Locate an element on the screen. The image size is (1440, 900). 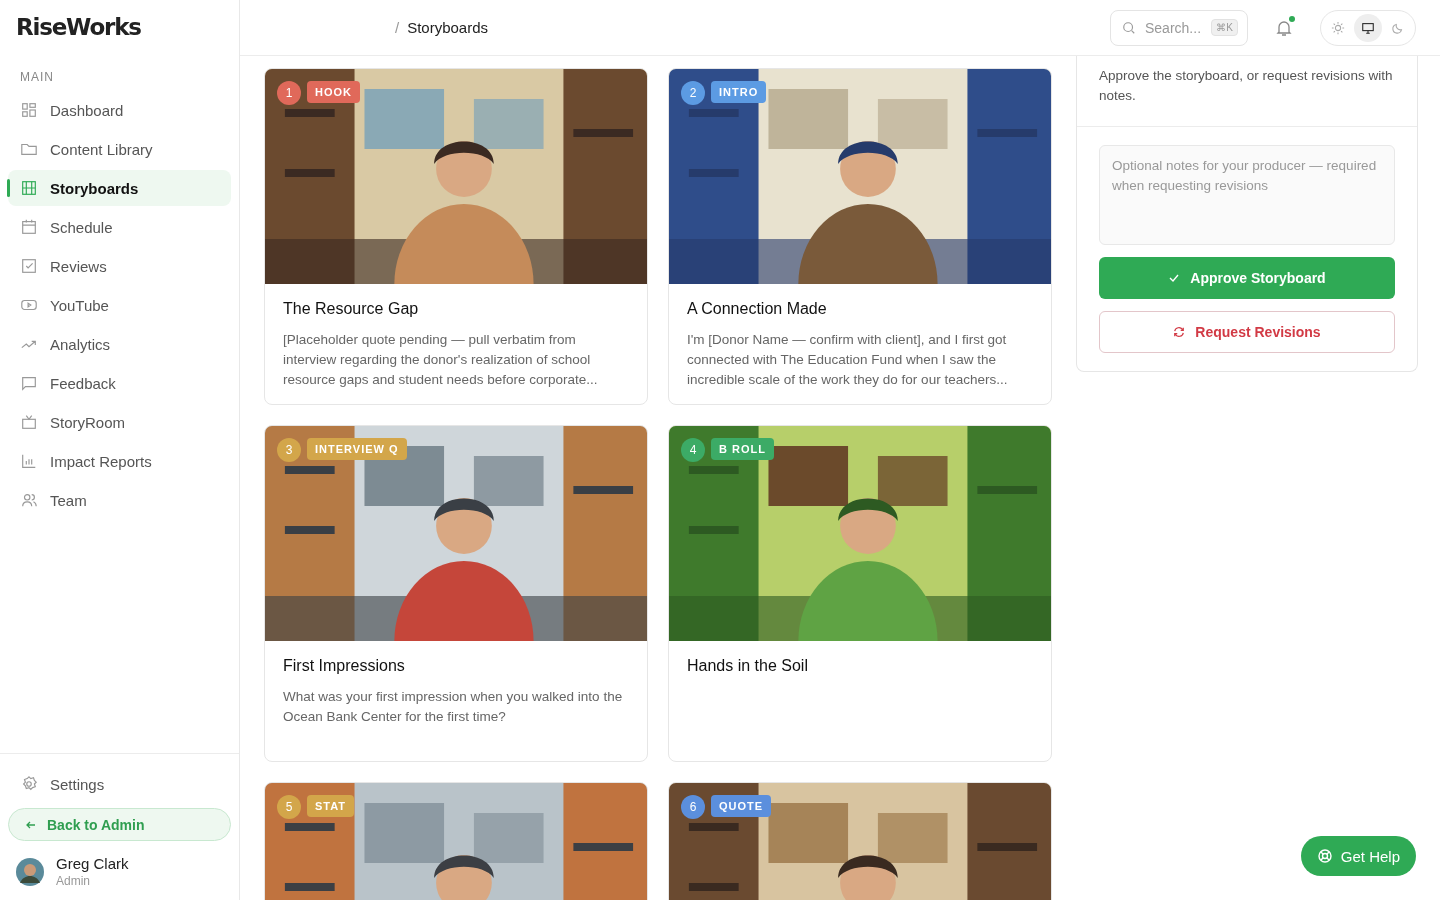
scene-tag: HOOK is located at coordinates (333, 92).